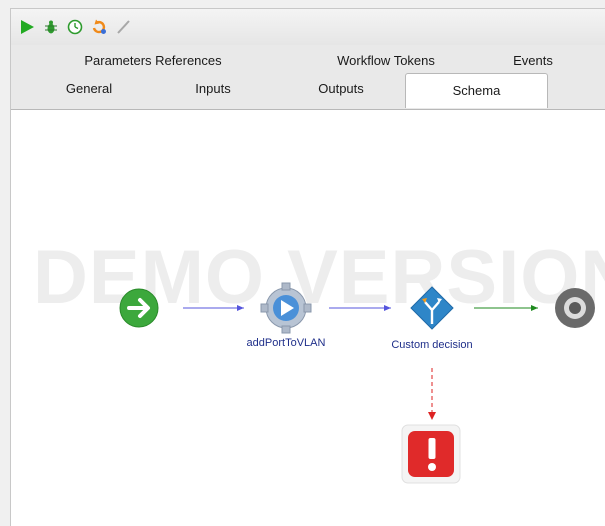 Image resolution: width=605 pixels, height=526 pixels. I want to click on schedule-button, so click(75, 27).